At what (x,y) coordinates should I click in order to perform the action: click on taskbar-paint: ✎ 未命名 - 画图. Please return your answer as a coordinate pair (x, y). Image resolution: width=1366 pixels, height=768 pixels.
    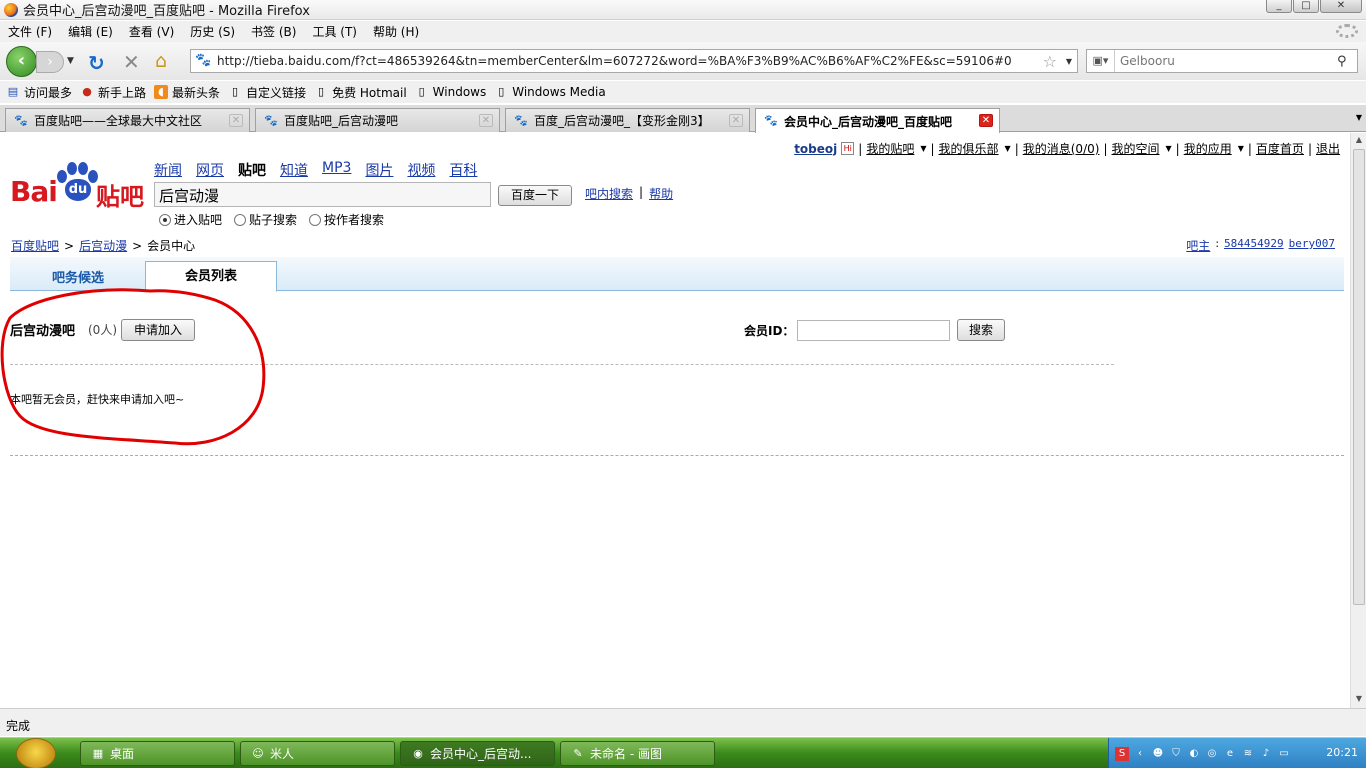
    Looking at the image, I should click on (637, 753).